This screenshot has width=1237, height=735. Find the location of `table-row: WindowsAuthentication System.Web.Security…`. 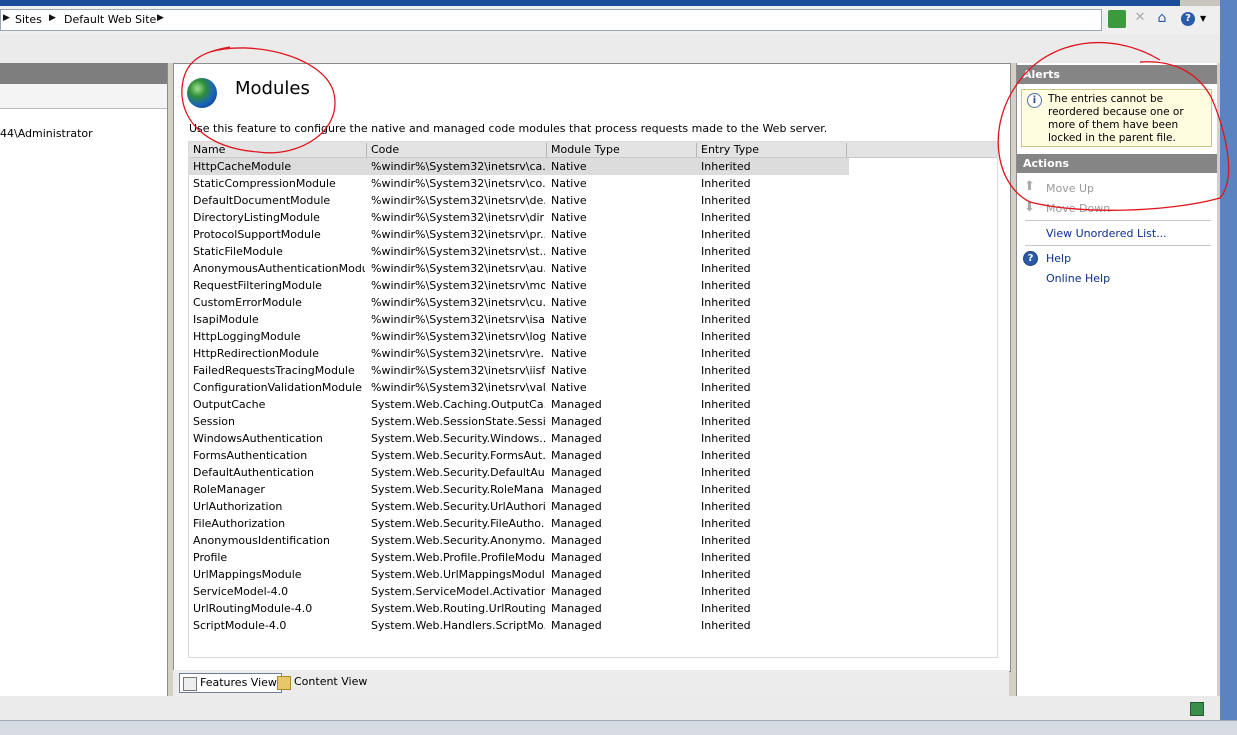

table-row: WindowsAuthentication System.Web.Security… is located at coordinates (519, 438).